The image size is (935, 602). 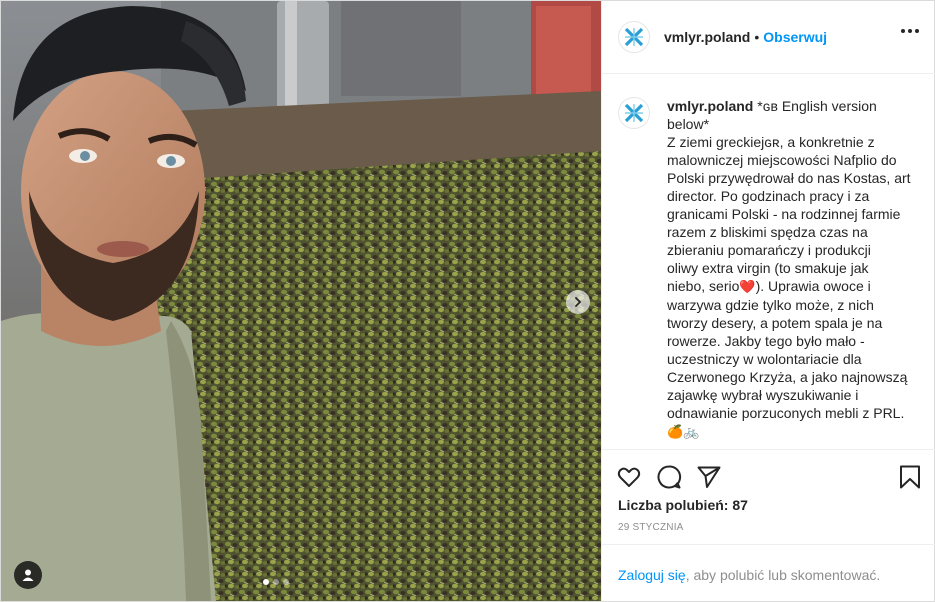 I want to click on caption-line: *ɢʙ English version, so click(x=817, y=106).